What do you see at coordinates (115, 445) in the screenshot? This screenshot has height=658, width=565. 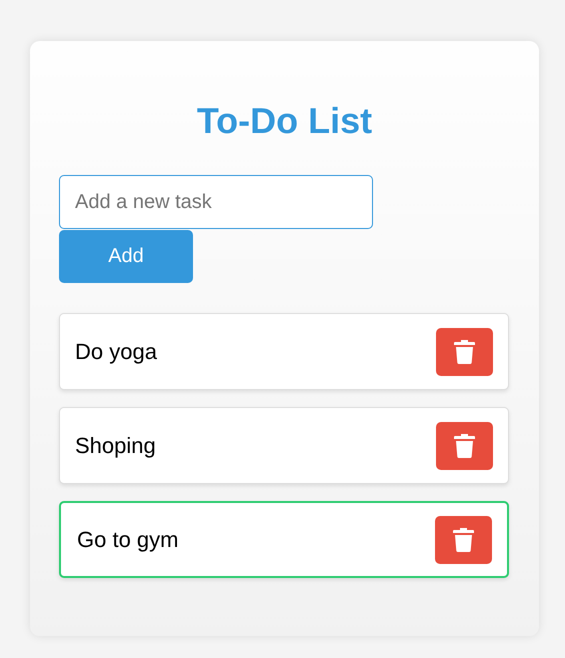 I see `task-text: Shoping` at bounding box center [115, 445].